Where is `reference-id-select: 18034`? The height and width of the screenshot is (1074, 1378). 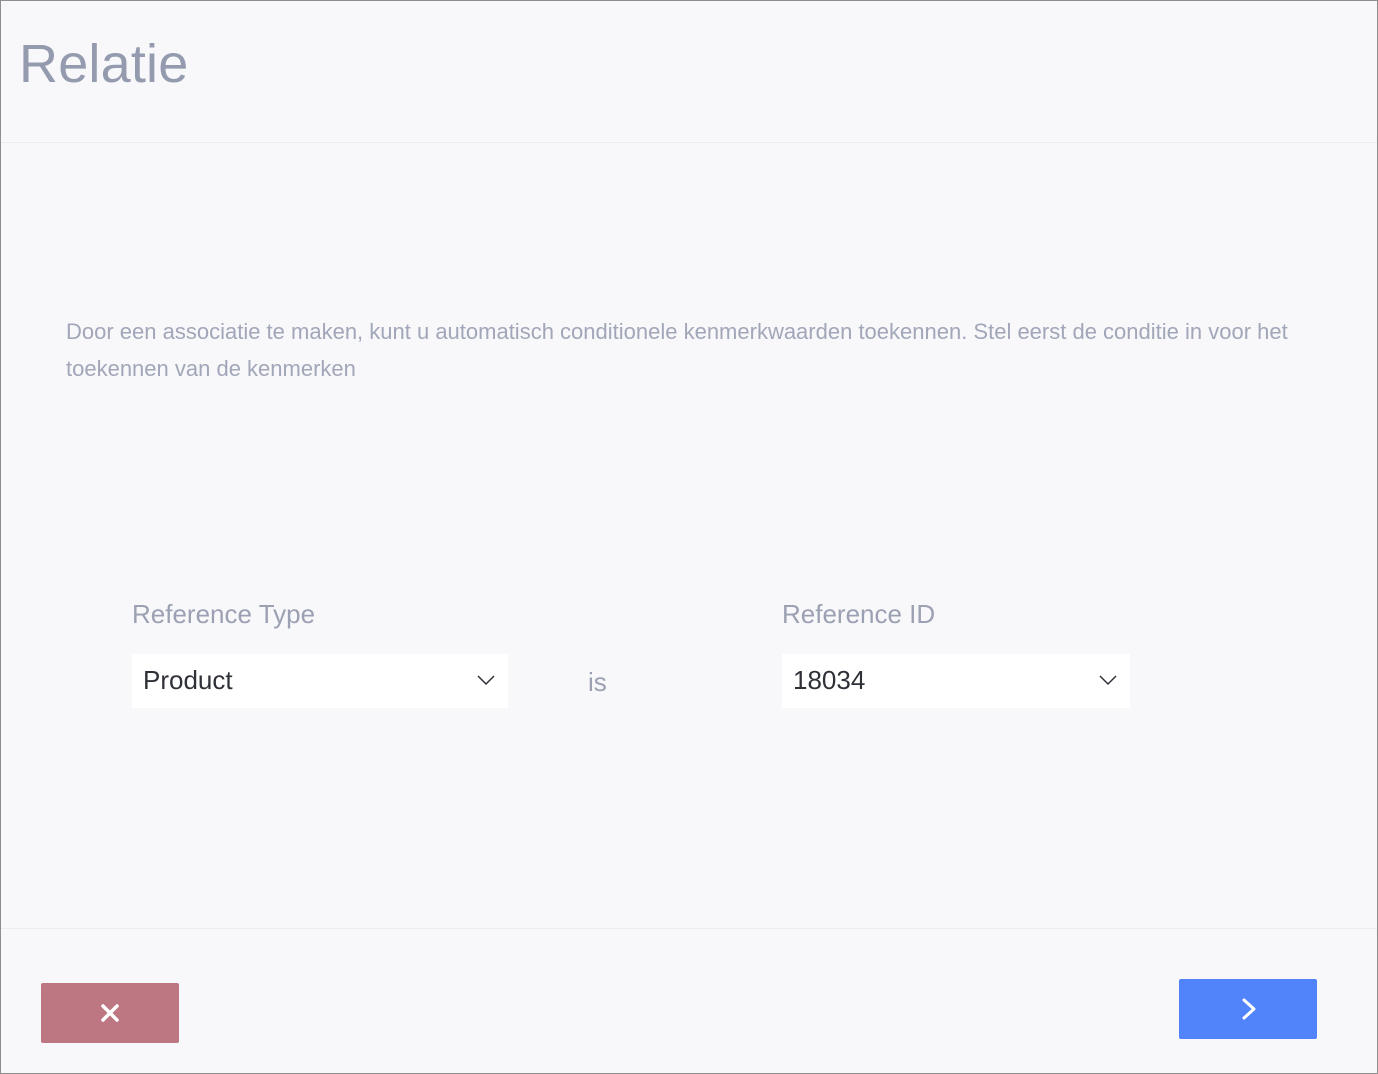 reference-id-select: 18034 is located at coordinates (956, 681).